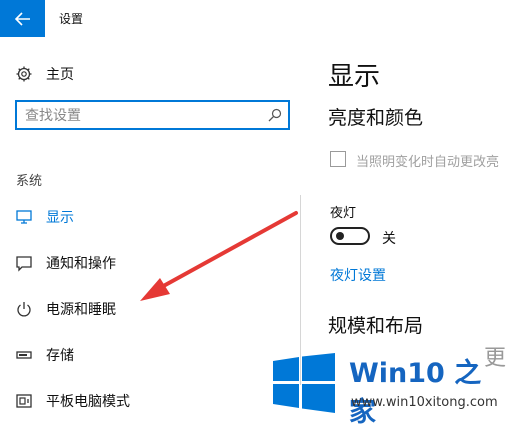 Image resolution: width=506 pixels, height=429 pixels. What do you see at coordinates (304, 383) in the screenshot?
I see `windows-logo-icon` at bounding box center [304, 383].